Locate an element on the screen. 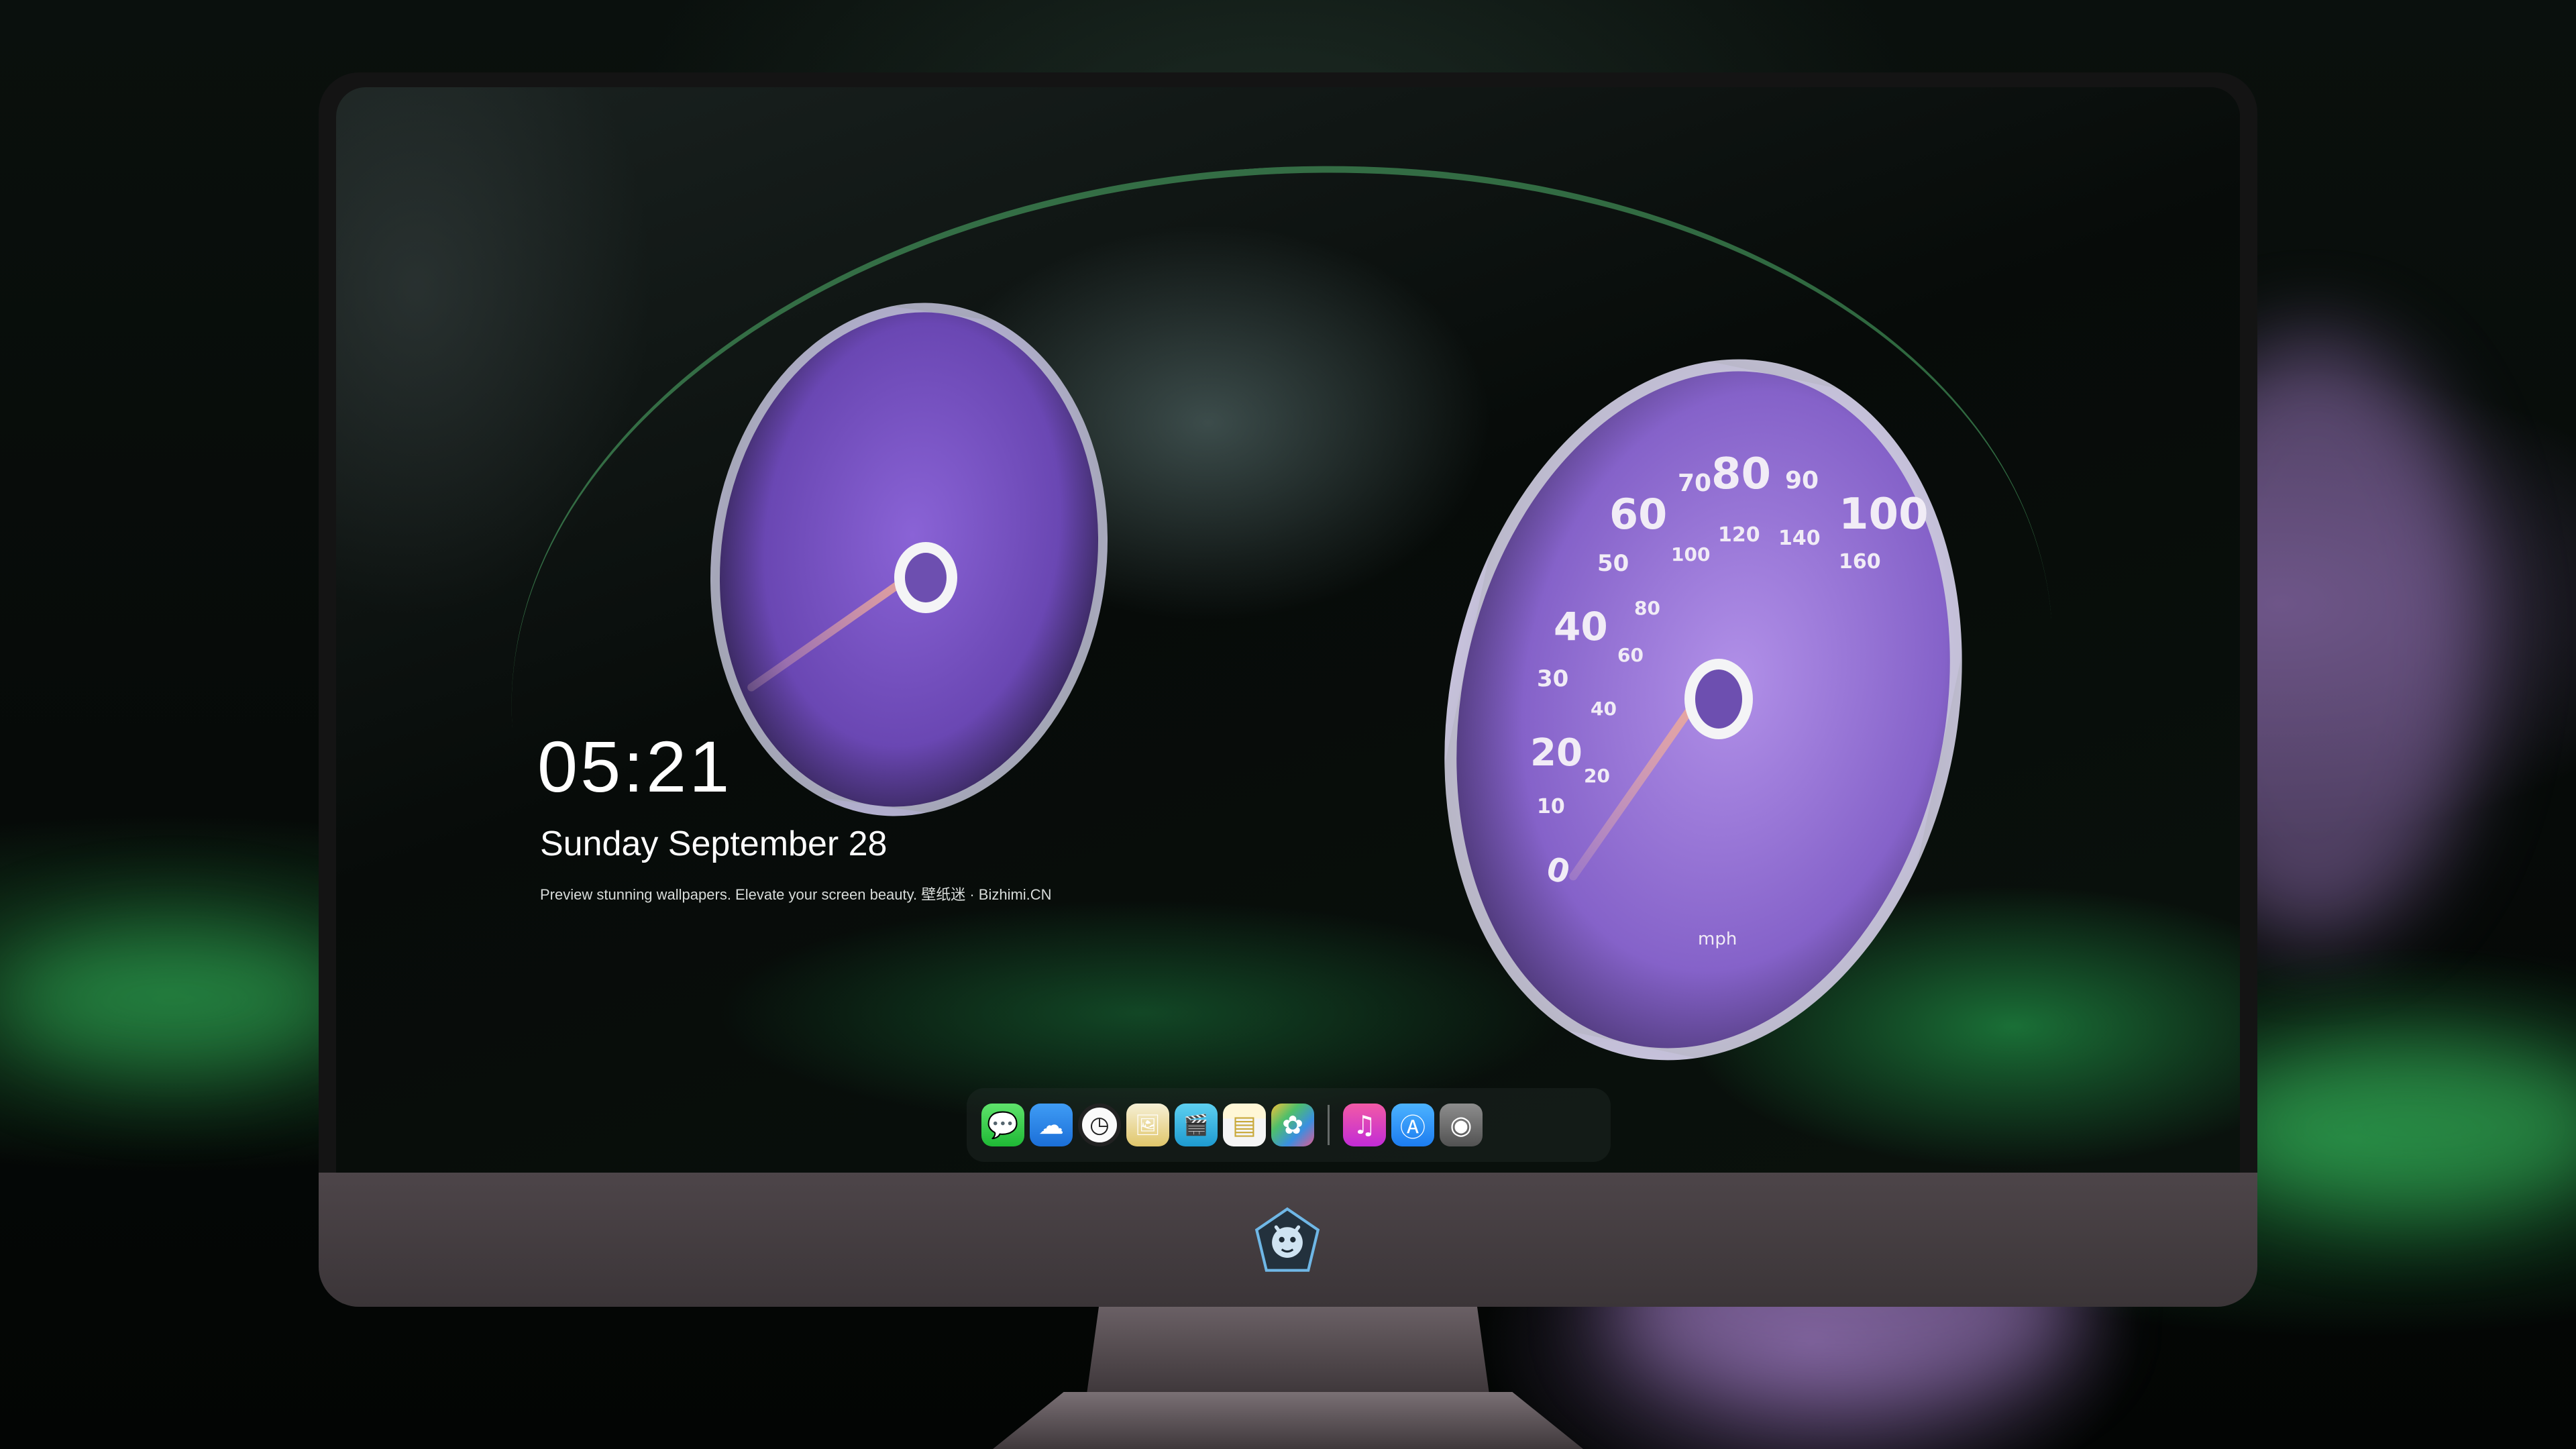 The image size is (2576, 1449). camera-icon: ◉ is located at coordinates (1461, 1125).